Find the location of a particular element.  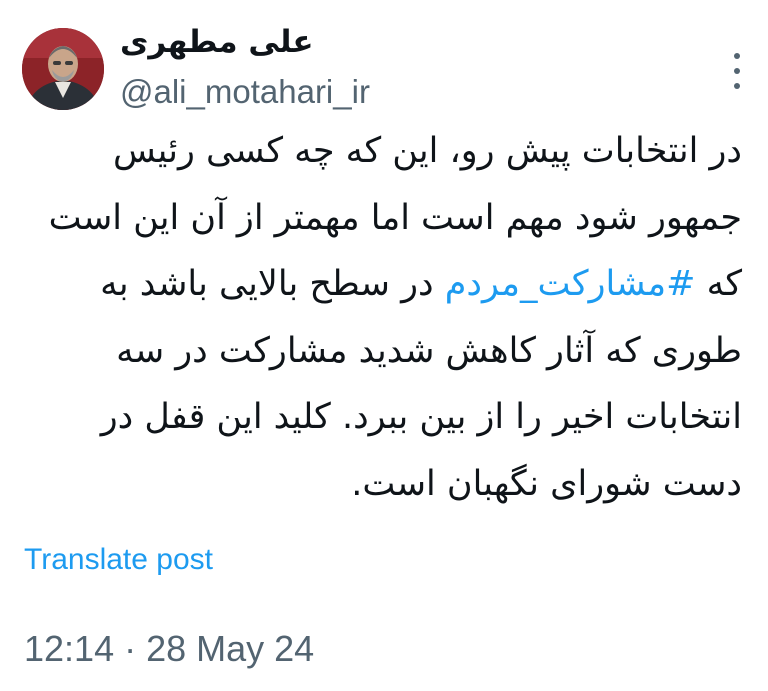

hashtag-link: #مشارکت_مردم is located at coordinates (570, 284).